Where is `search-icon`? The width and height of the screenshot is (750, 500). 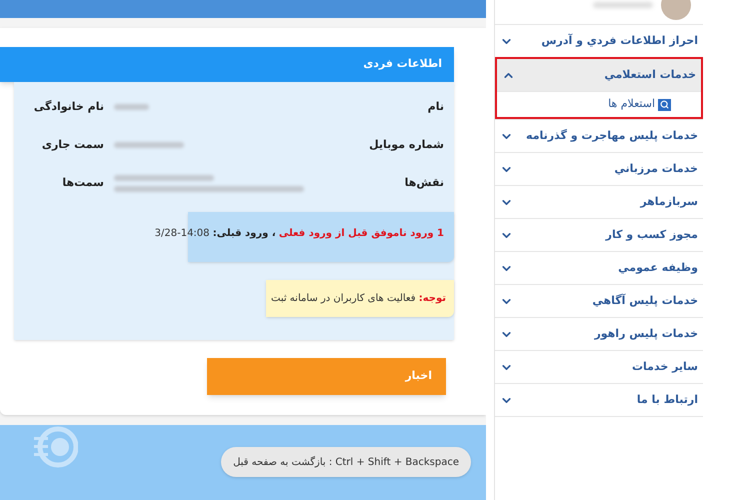
search-icon is located at coordinates (664, 104).